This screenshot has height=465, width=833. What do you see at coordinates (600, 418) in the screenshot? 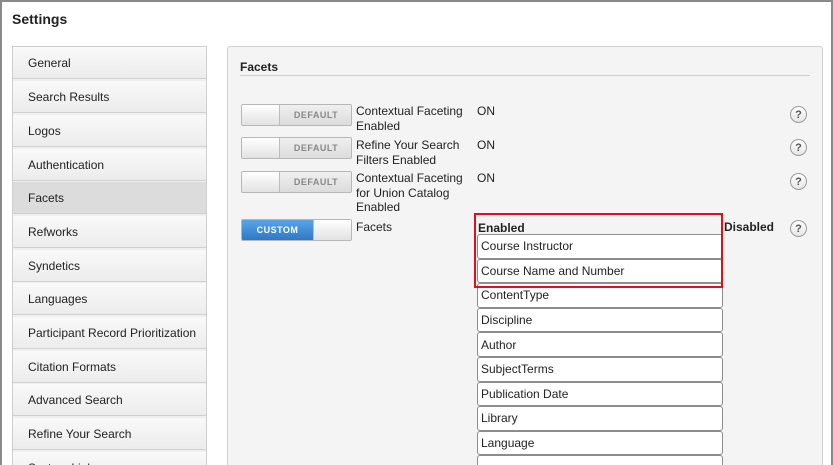
I see `list-item: Library` at bounding box center [600, 418].